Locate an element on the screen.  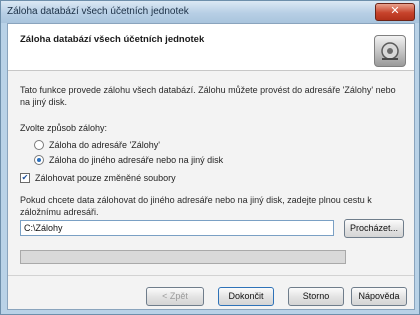
dialog-header: Záloha databází všech účetních jednotek is located at coordinates (211, 47).